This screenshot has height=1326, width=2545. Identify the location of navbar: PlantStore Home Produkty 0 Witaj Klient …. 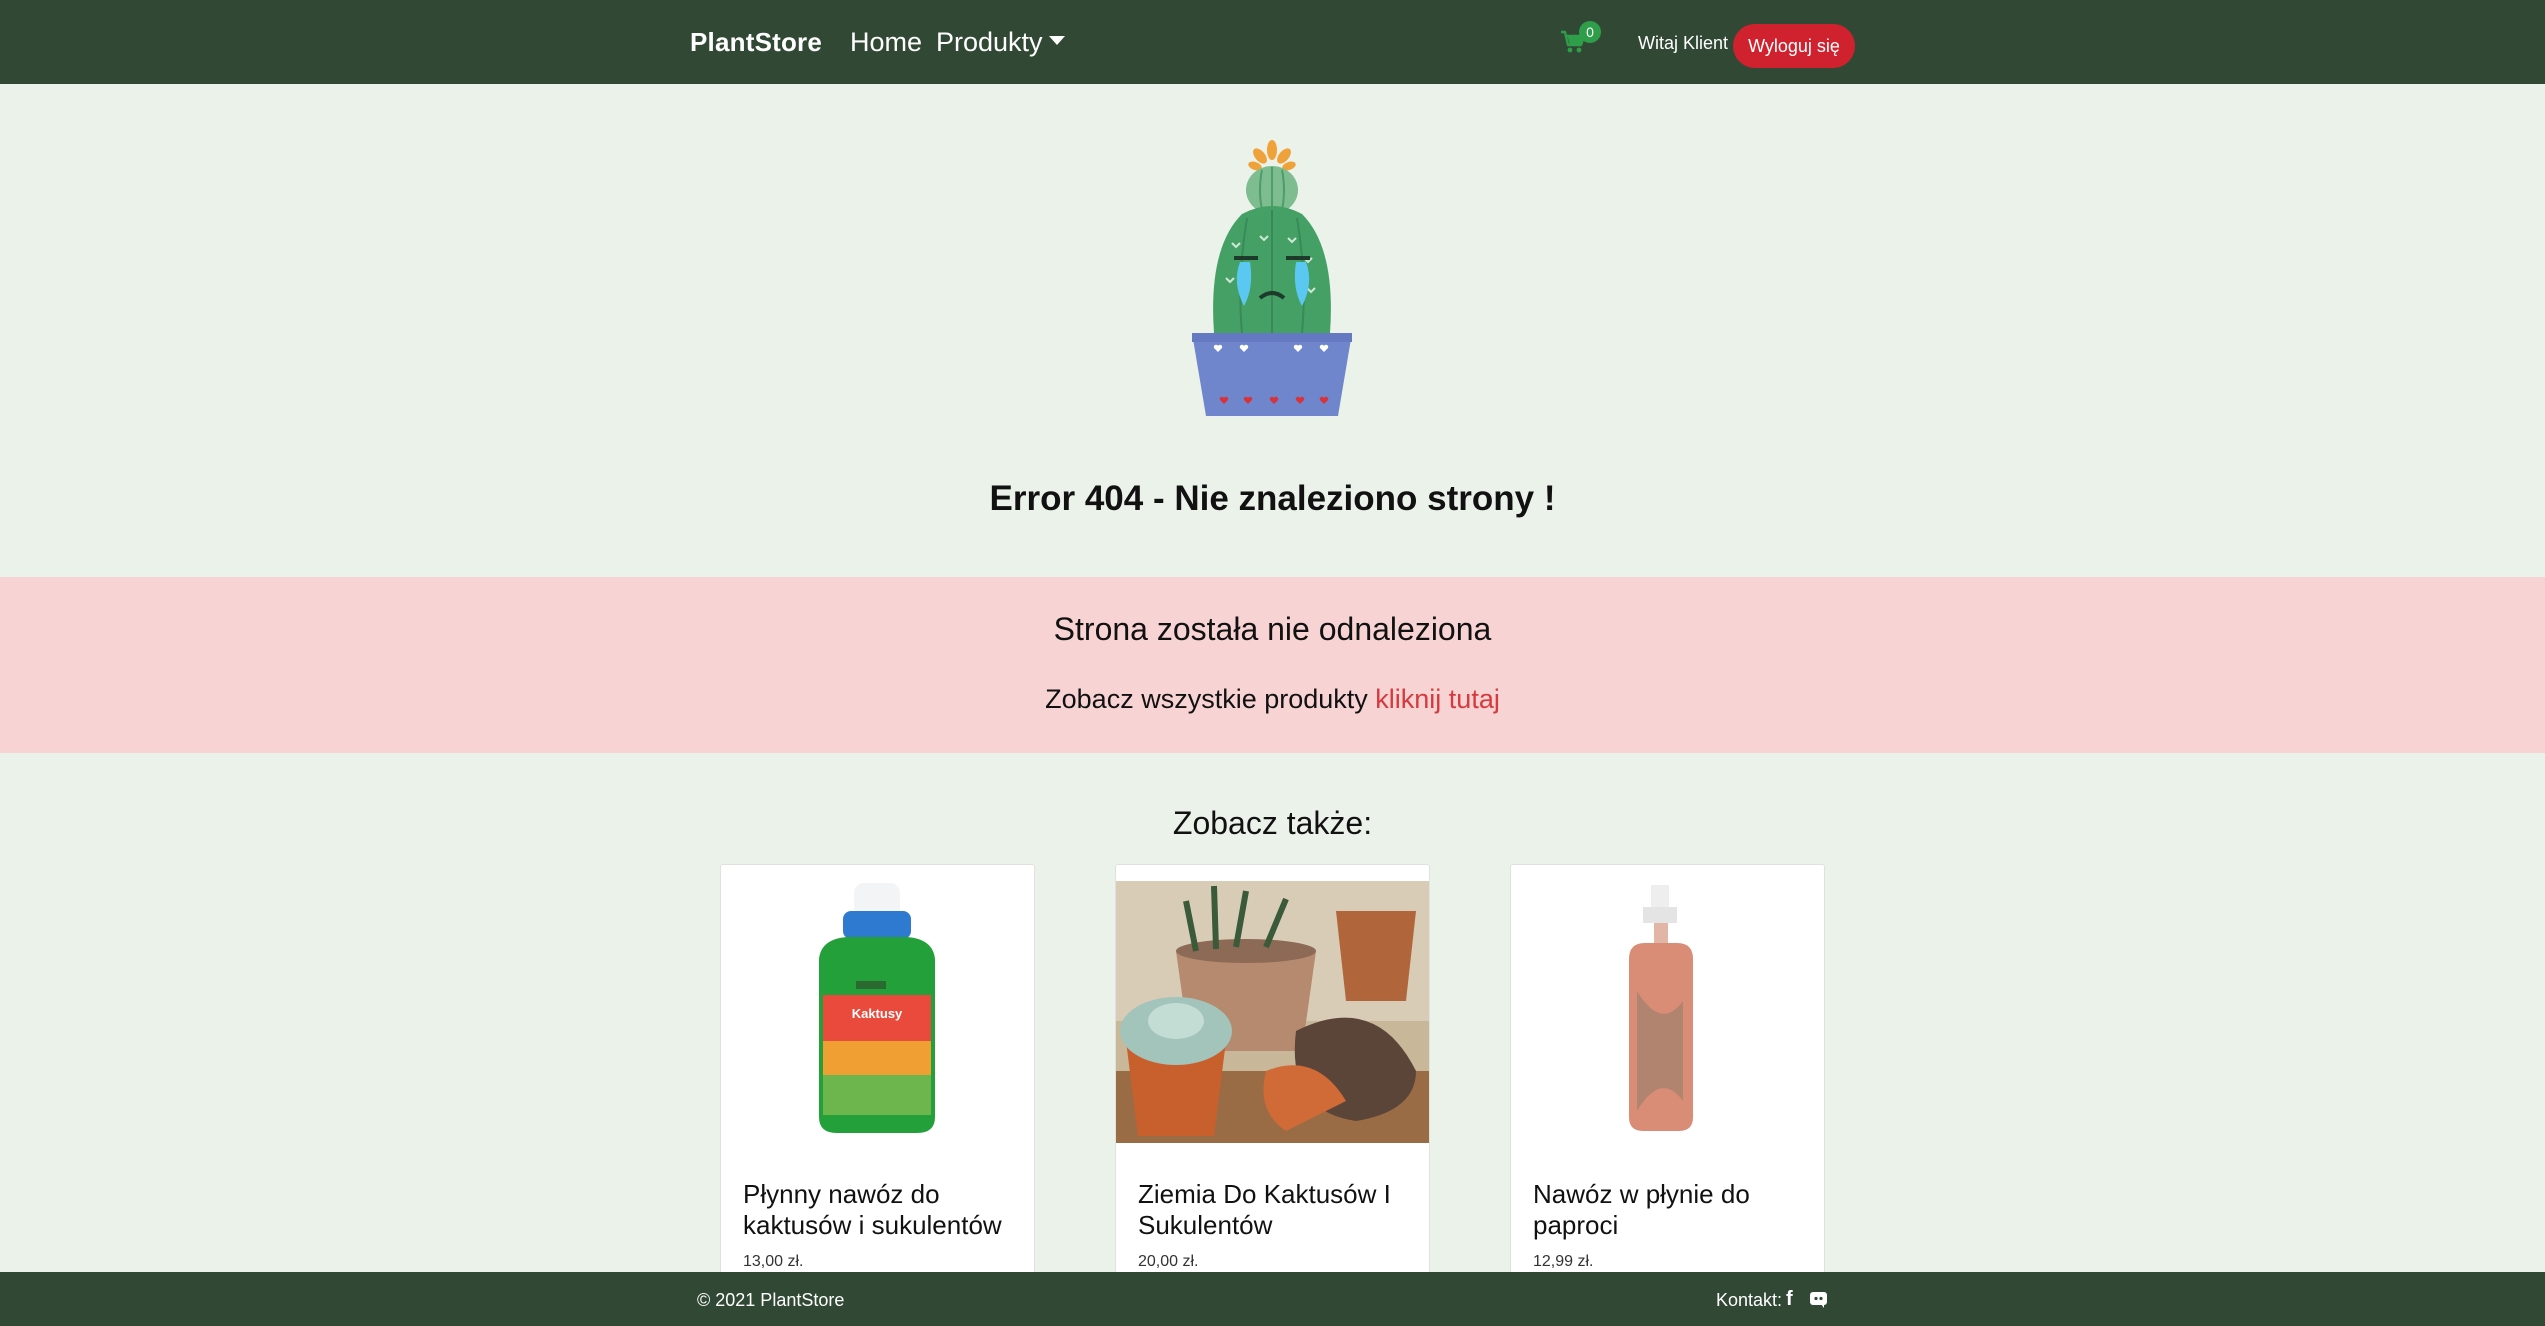
(1272, 42).